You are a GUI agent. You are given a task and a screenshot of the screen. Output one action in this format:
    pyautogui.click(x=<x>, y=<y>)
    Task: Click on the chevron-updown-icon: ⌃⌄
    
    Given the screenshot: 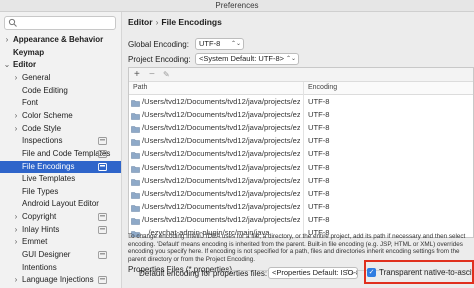 What is the action you would take?
    pyautogui.click(x=235, y=44)
    